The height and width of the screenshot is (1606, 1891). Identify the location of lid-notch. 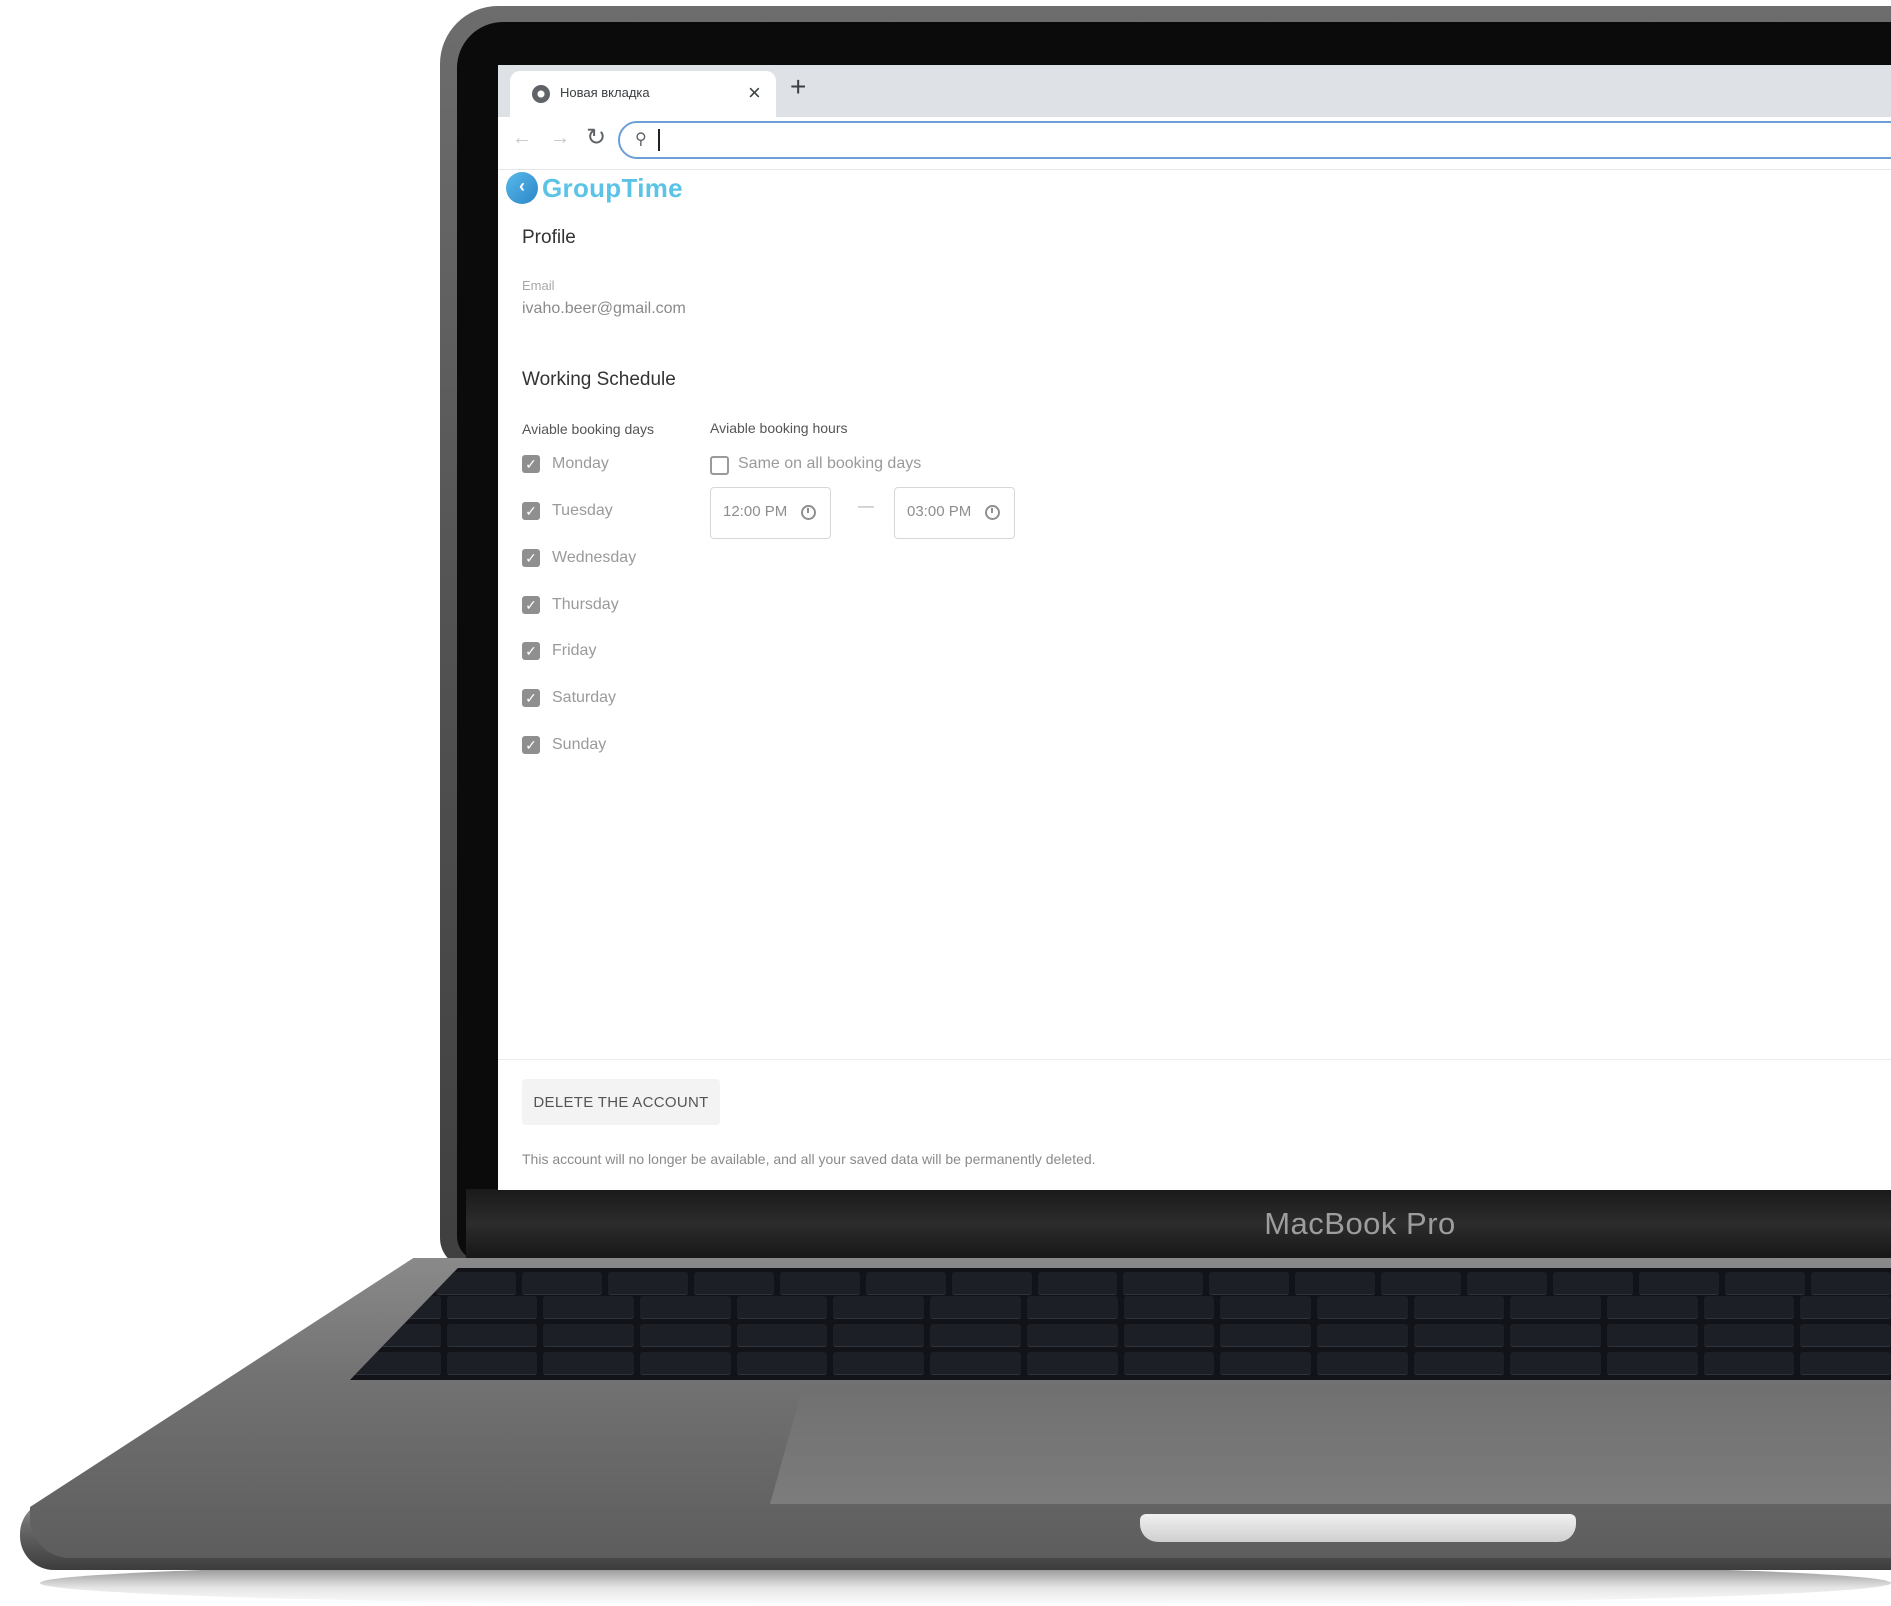
(1358, 1528).